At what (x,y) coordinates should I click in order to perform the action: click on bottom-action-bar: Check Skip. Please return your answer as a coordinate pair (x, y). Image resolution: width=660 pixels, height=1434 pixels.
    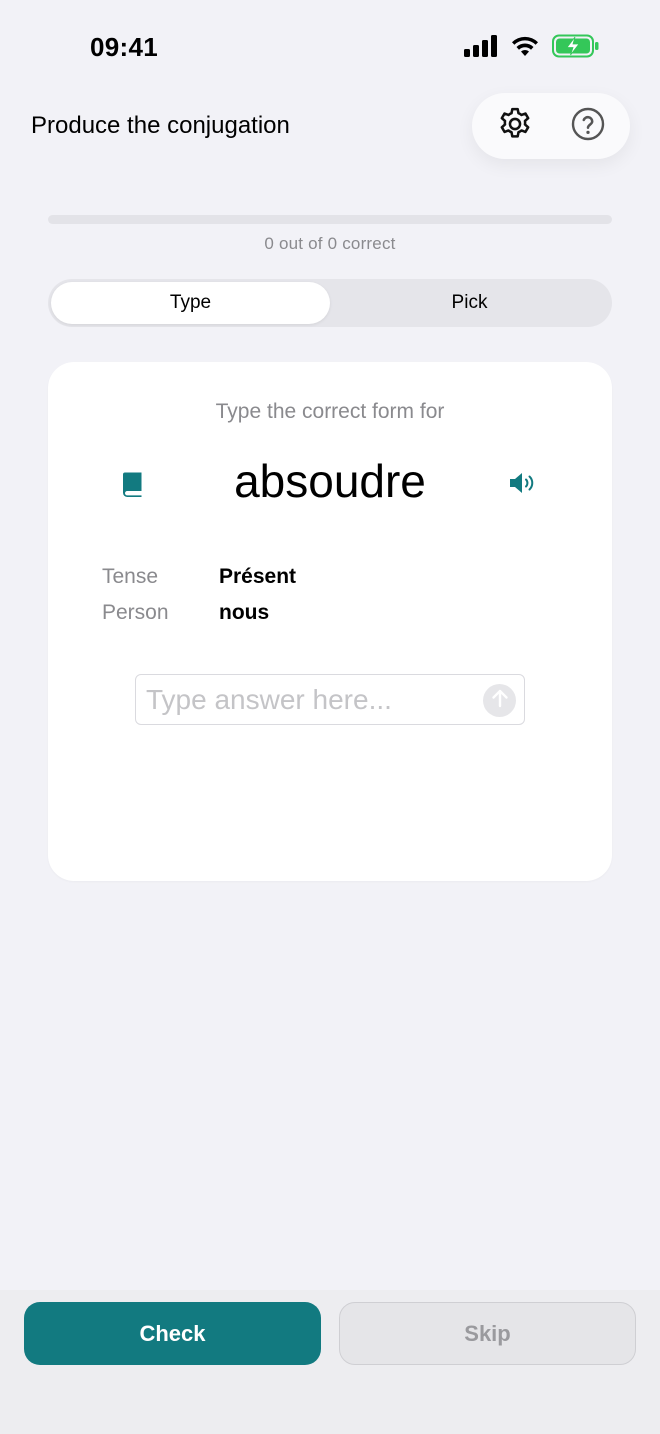
    Looking at the image, I should click on (330, 1362).